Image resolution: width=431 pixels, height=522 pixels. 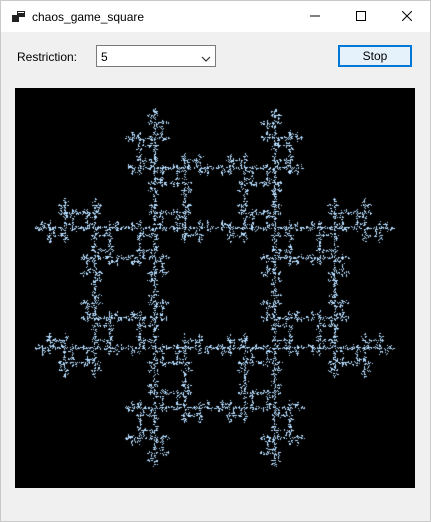 I want to click on restriction-label: Restriction:, so click(x=47, y=57).